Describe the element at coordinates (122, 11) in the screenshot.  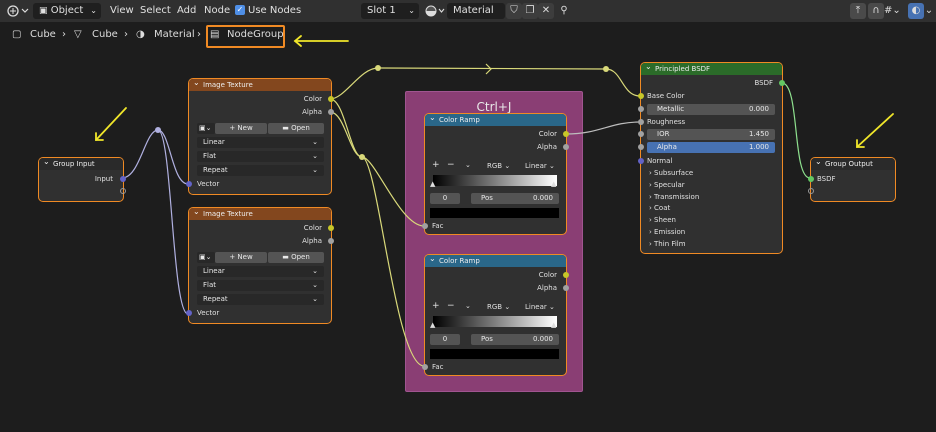
I see `menu-view: View` at that location.